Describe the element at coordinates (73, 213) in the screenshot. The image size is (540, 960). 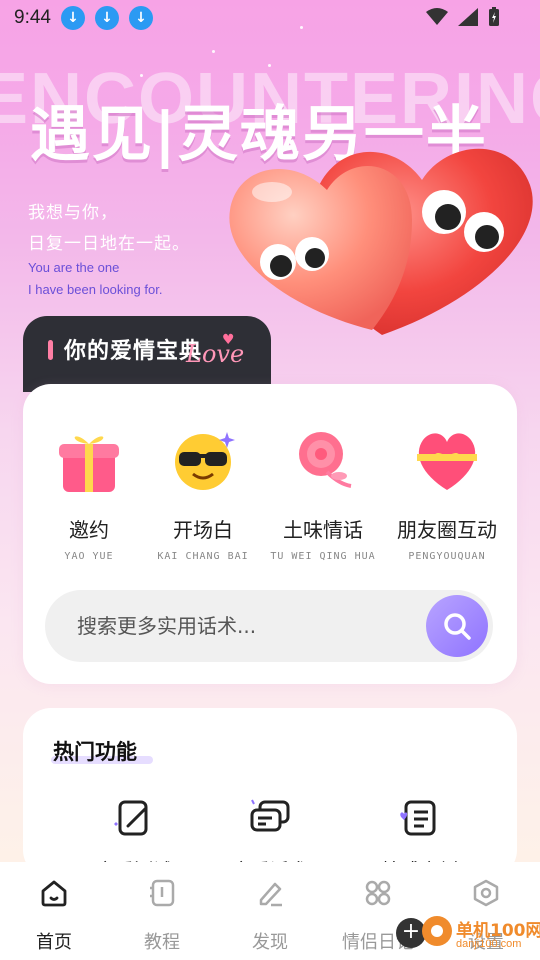
I see `hero-line-1: 我想与你，` at that location.